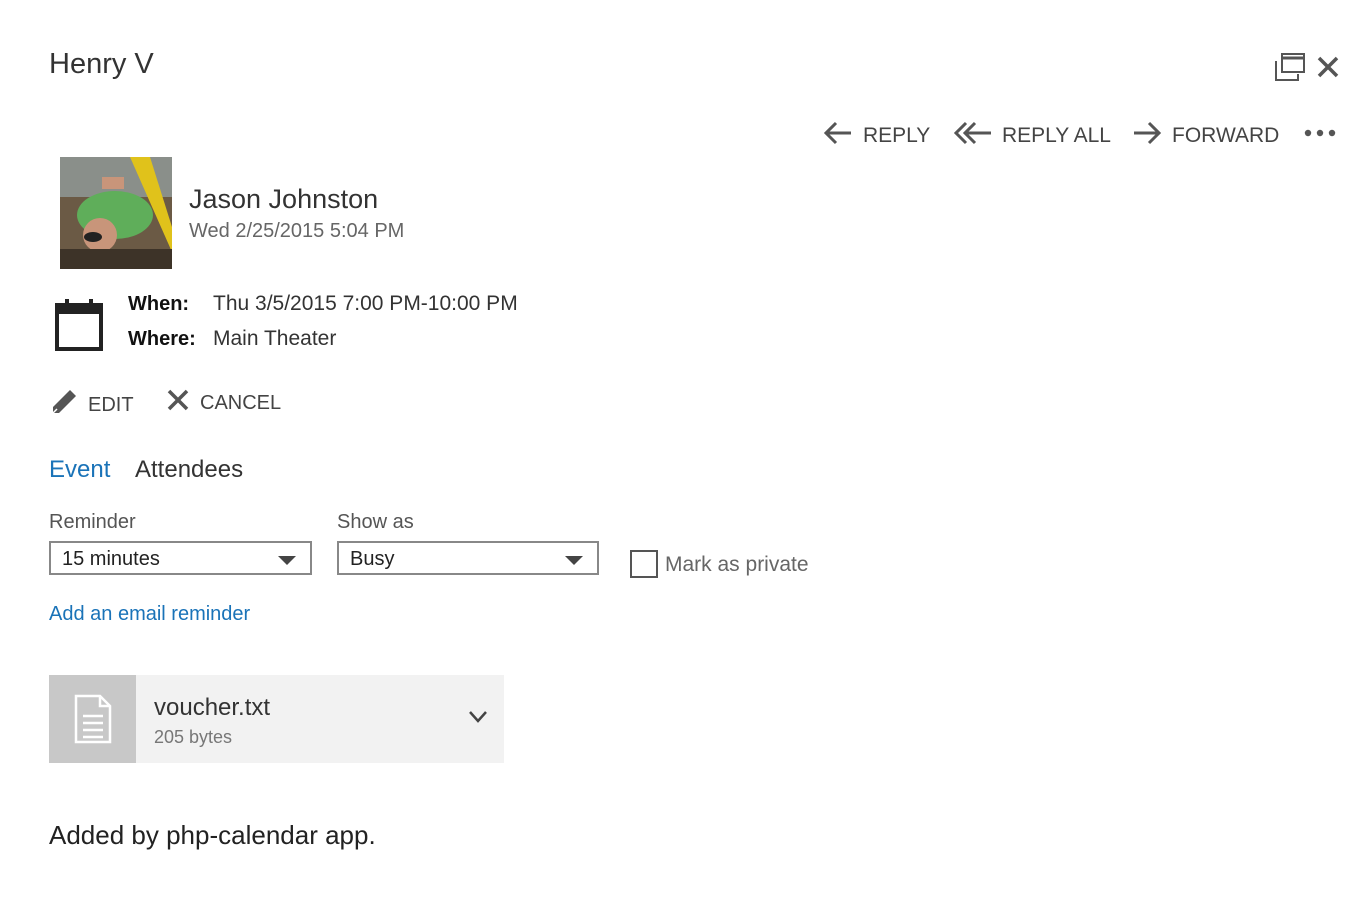 Image resolution: width=1362 pixels, height=901 pixels. I want to click on show-as-select: Busy, so click(468, 558).